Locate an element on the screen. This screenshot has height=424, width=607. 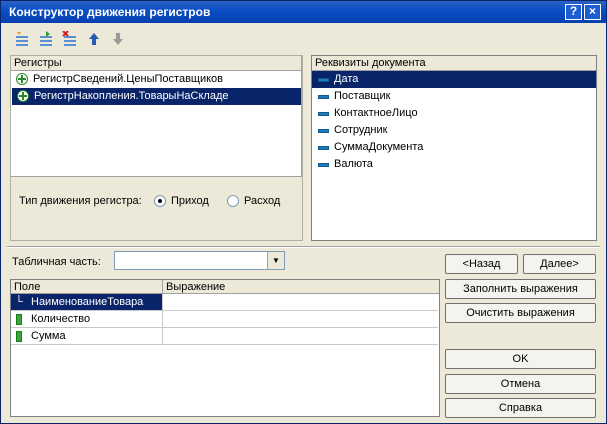
field-cell: └ НаименованиеТовара is located at coordinates (87, 302).